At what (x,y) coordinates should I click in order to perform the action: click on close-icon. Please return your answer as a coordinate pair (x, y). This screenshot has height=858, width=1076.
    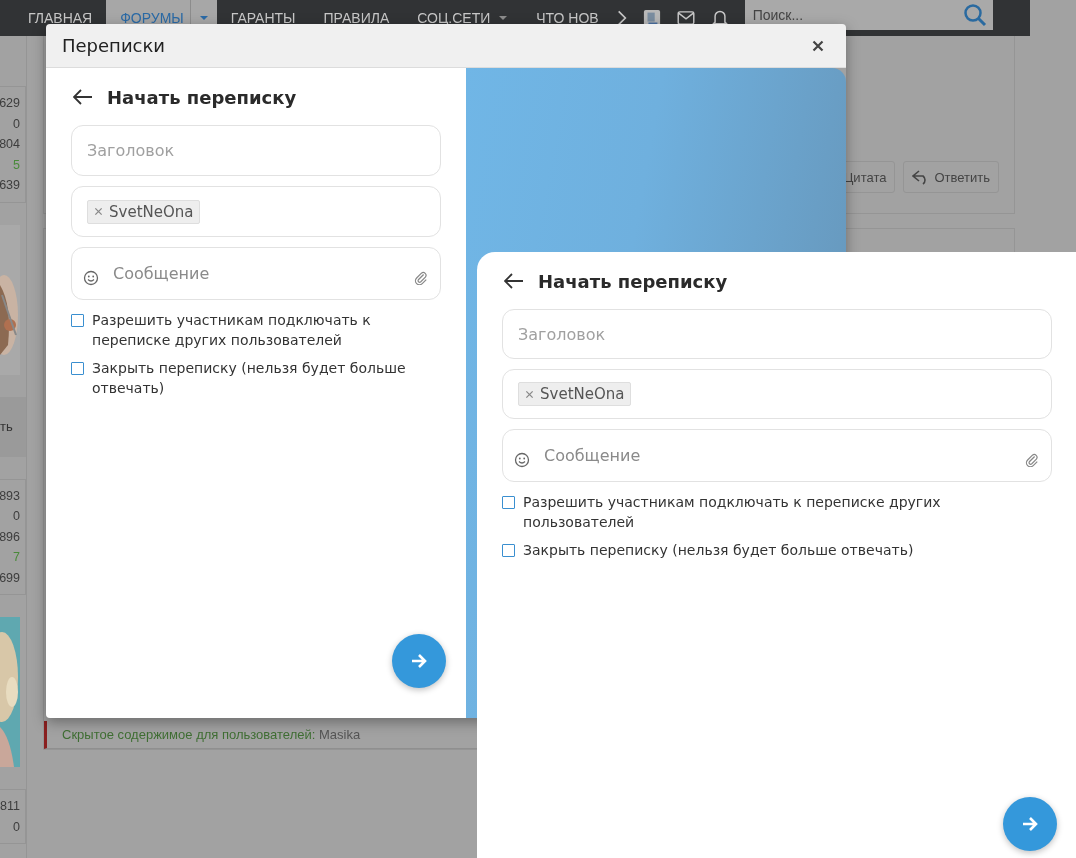
    Looking at the image, I should click on (818, 45).